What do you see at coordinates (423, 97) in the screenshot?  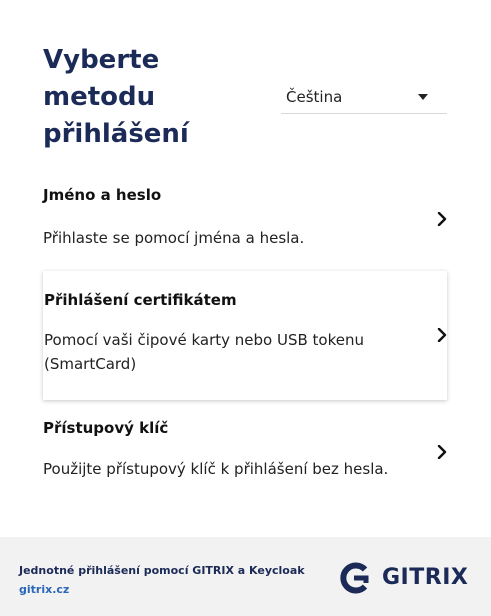 I see `caret-down-icon` at bounding box center [423, 97].